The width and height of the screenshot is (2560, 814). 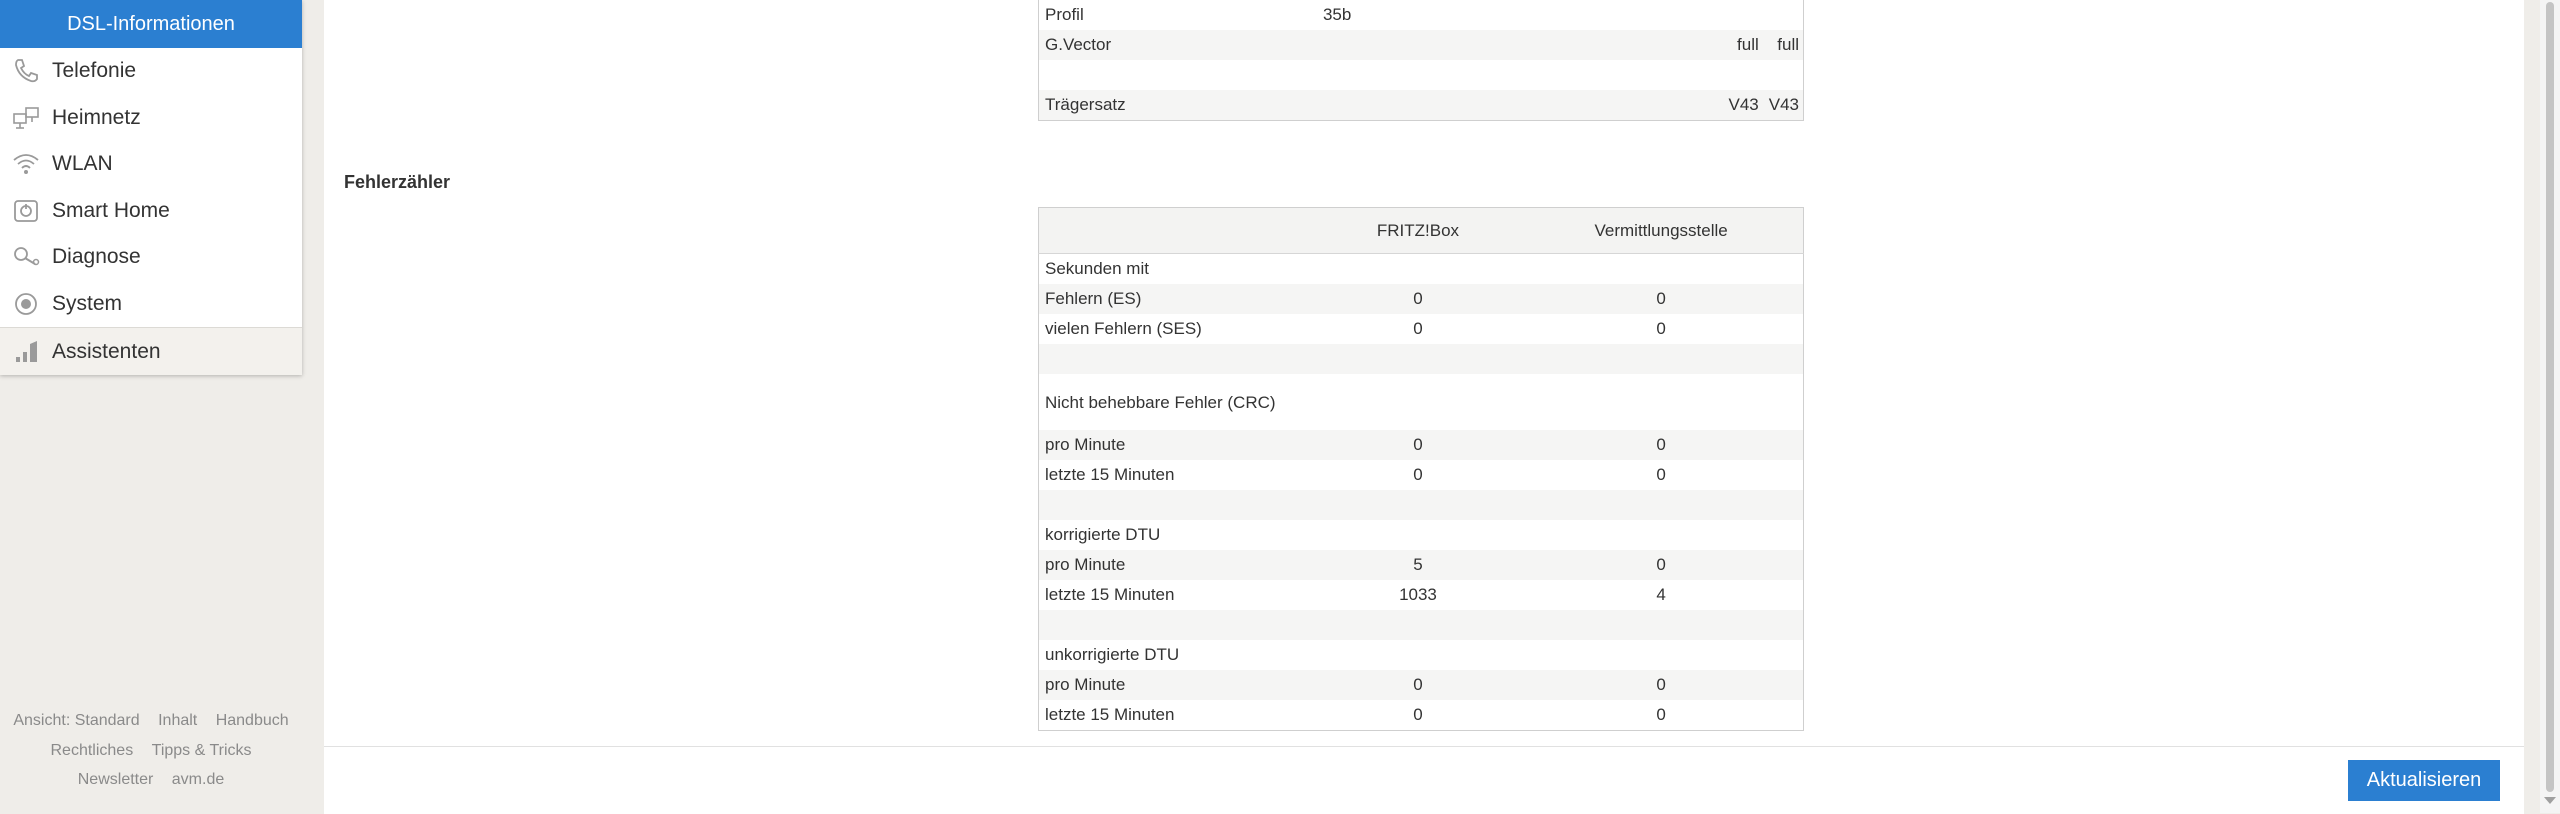 I want to click on table-row: Fehlern (ES) 0 0, so click(x=1421, y=299).